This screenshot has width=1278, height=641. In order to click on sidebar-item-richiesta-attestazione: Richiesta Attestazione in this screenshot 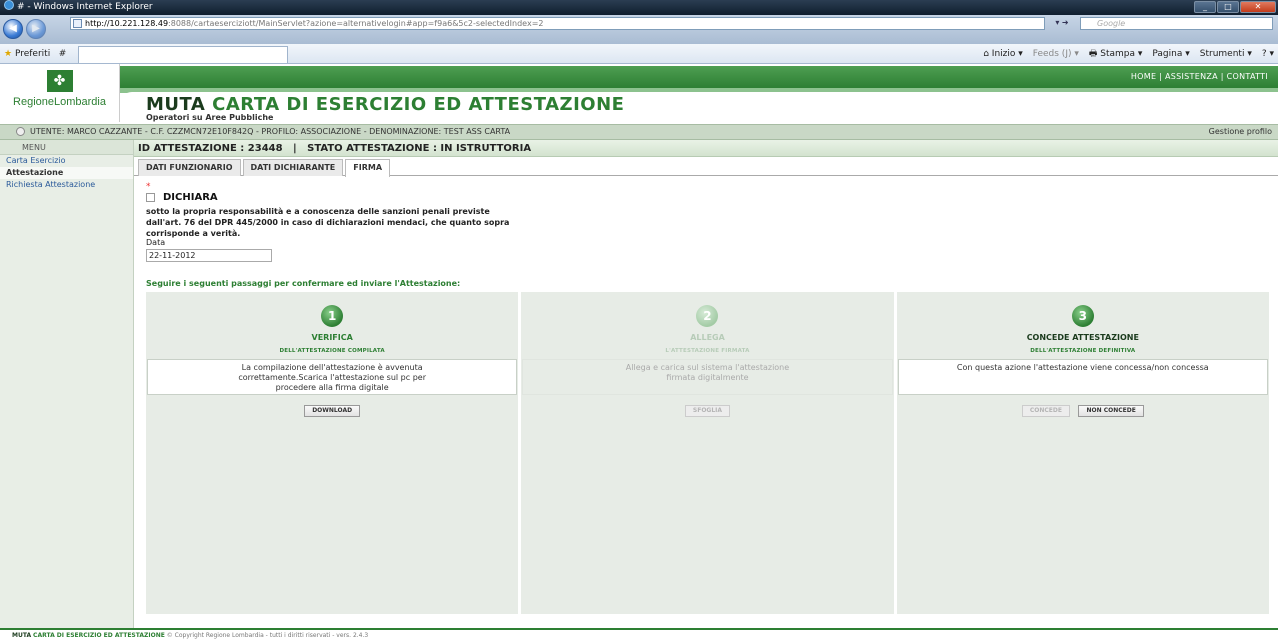, I will do `click(66, 185)`.